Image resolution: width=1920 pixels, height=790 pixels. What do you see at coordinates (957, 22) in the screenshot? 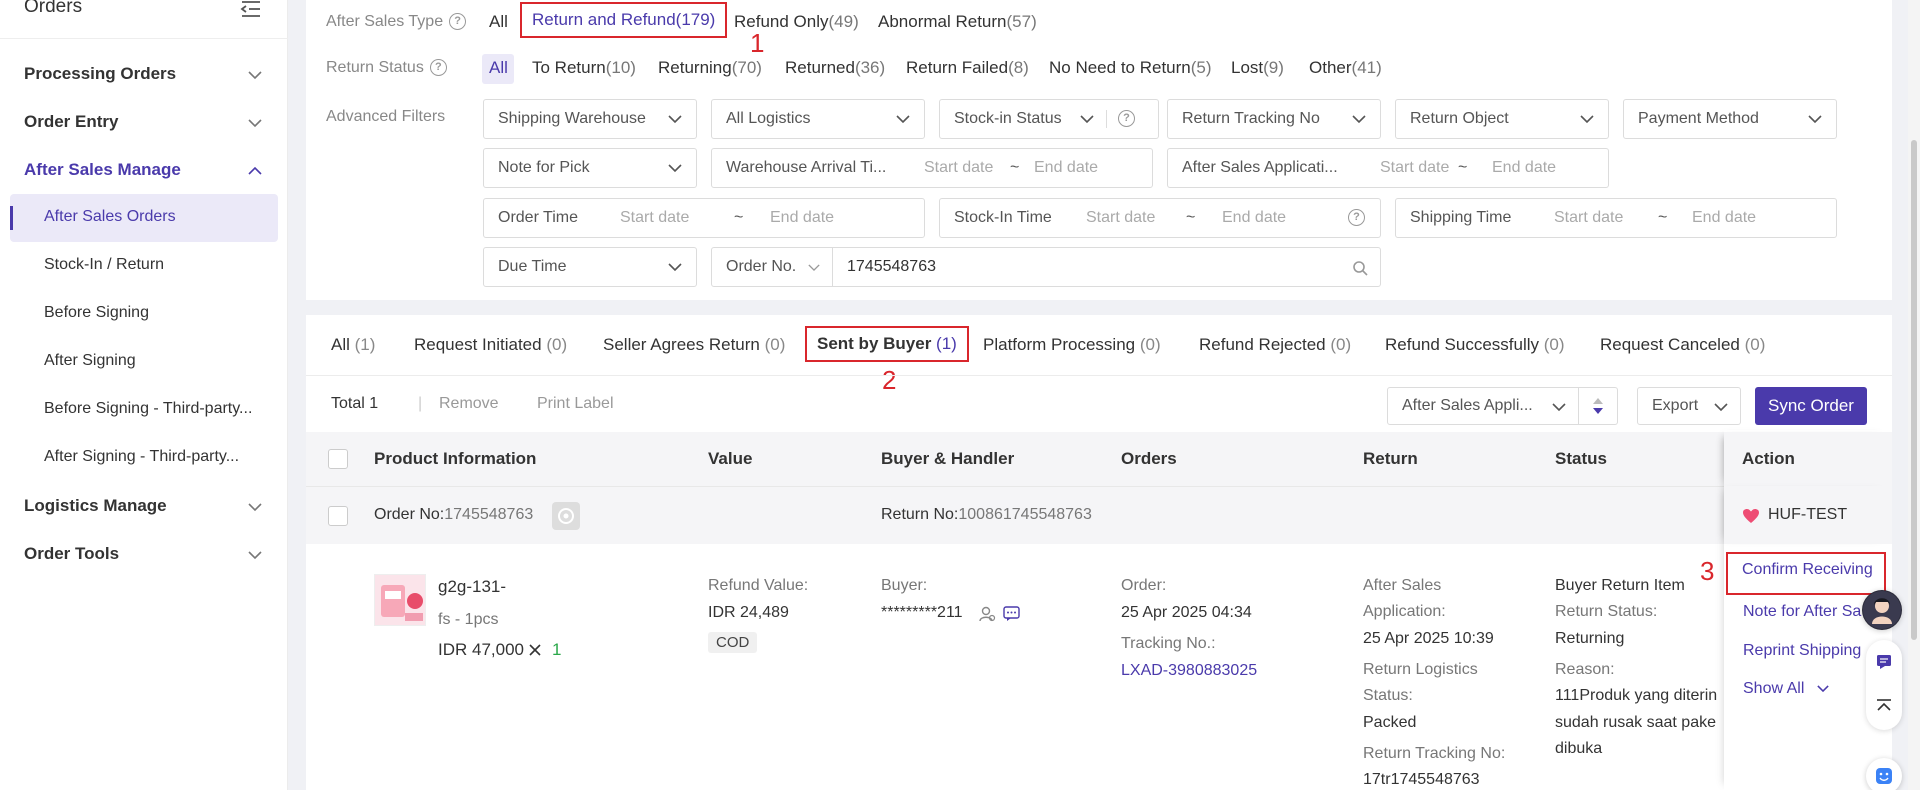
I see `type-option-abnormal-return: Abnormal Return(57)` at bounding box center [957, 22].